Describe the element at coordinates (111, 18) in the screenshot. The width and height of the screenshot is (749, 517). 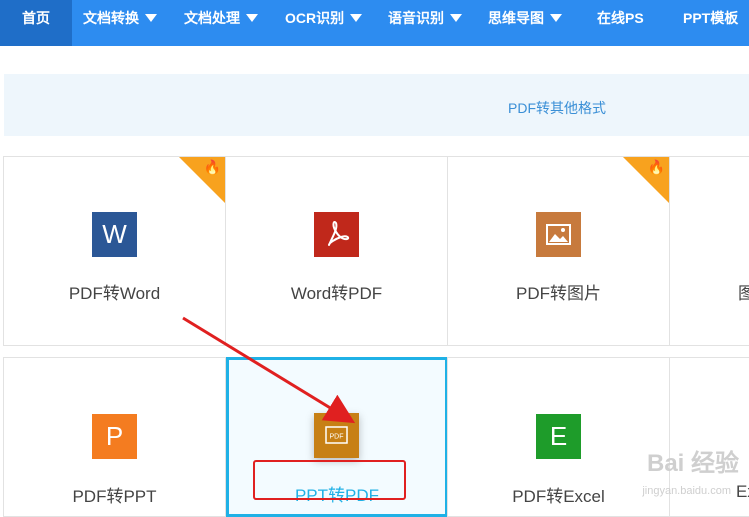
I see `nav-doc-convert-label: 文档转换` at that location.